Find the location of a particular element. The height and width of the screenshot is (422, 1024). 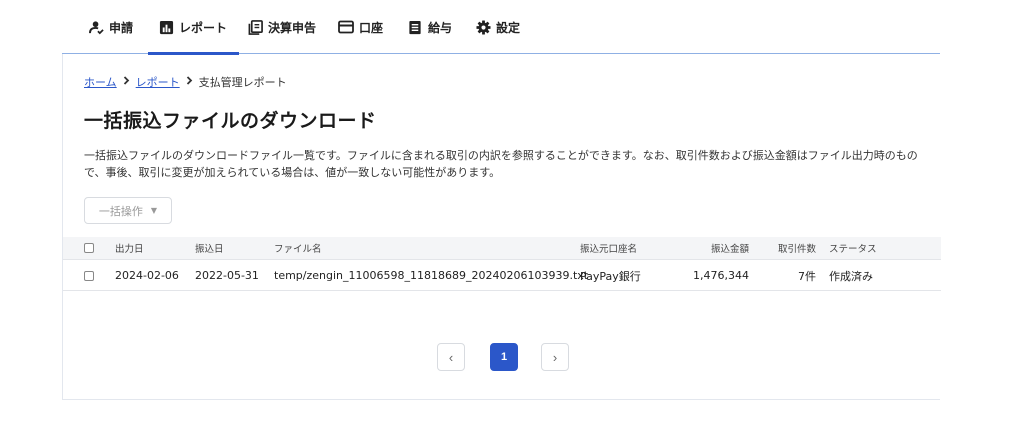

table-header: 出力日 振込日 ファイル名 振込元口座名 振込金額 取引件数 ステータス is located at coordinates (502, 248).